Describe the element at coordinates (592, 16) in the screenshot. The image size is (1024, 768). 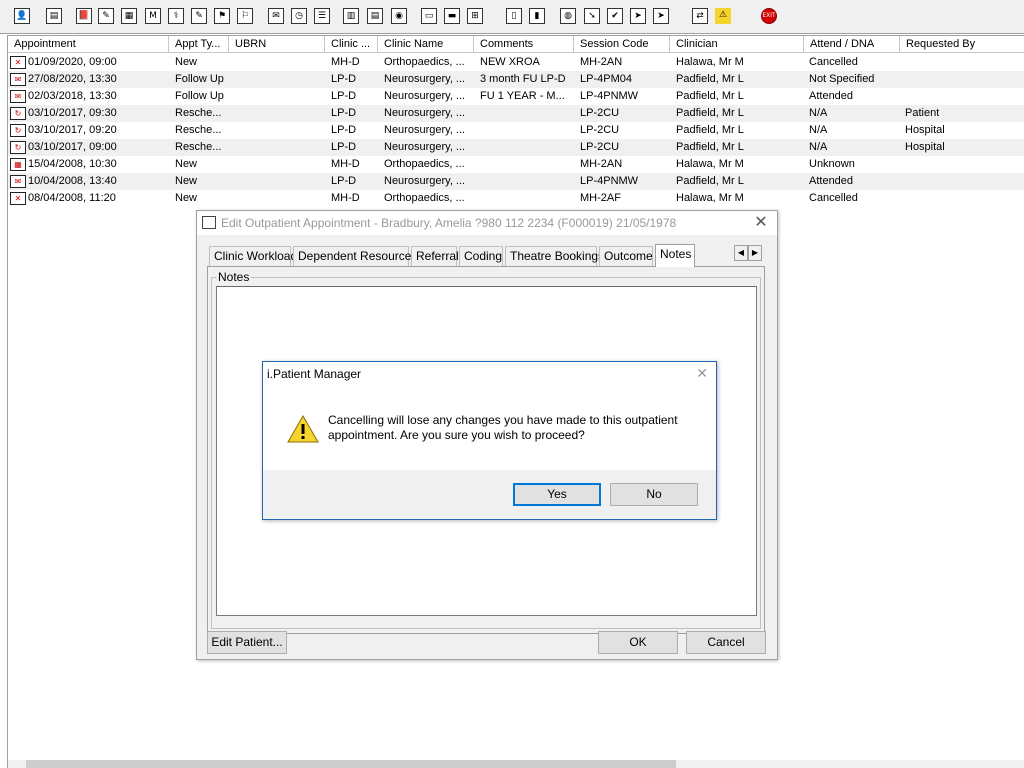
I see `arrow-doc-button: ➘` at that location.